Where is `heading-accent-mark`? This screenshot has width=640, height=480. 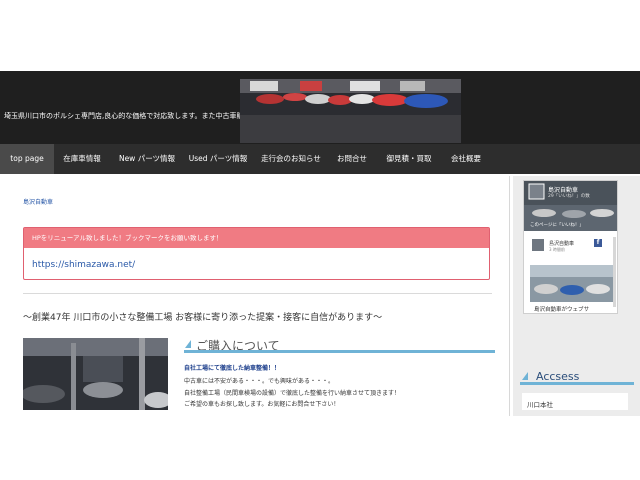 heading-accent-mark is located at coordinates (188, 344).